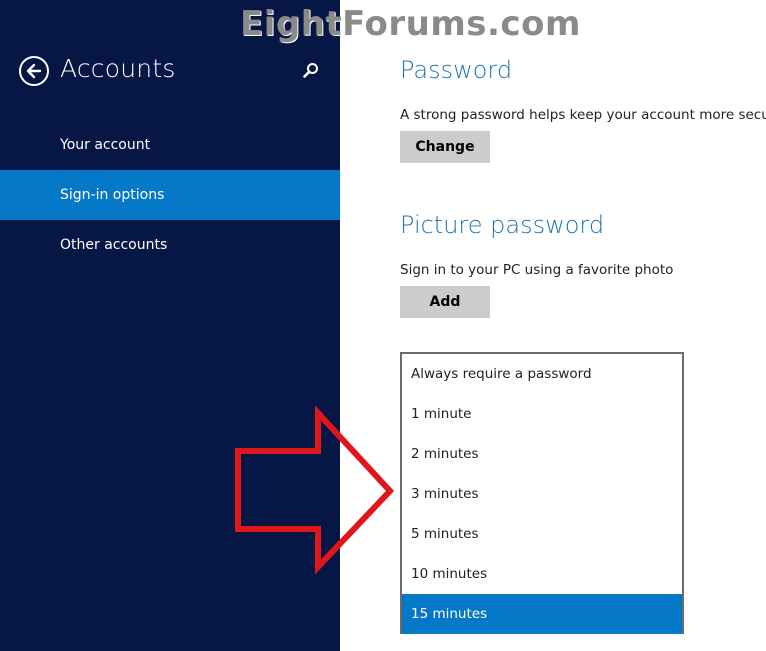 The image size is (766, 651). What do you see at coordinates (315, 490) in the screenshot?
I see `red-arrow-right-icon` at bounding box center [315, 490].